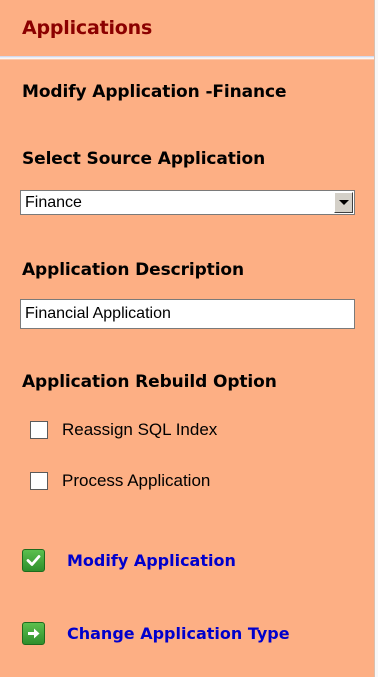 The image size is (378, 677). I want to click on reassign-sql-index-label: Reassign SQL Index, so click(139, 430).